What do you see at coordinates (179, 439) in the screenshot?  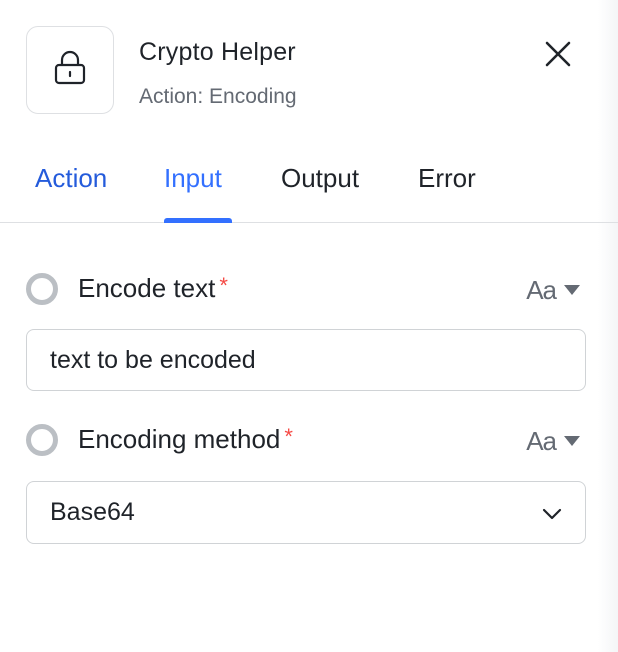 I see `encoding-method-label-text: Encoding method` at bounding box center [179, 439].